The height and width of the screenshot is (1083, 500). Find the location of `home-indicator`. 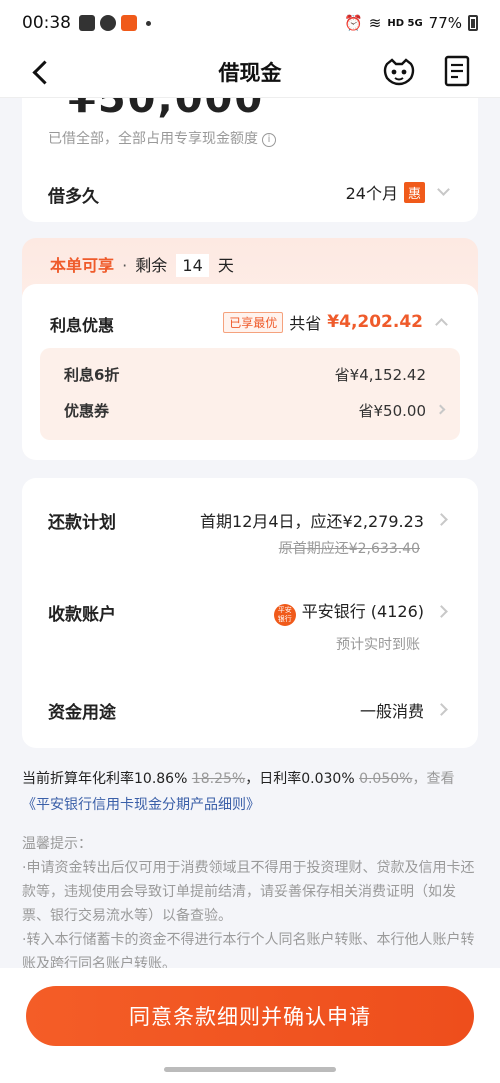

home-indicator is located at coordinates (250, 1069).